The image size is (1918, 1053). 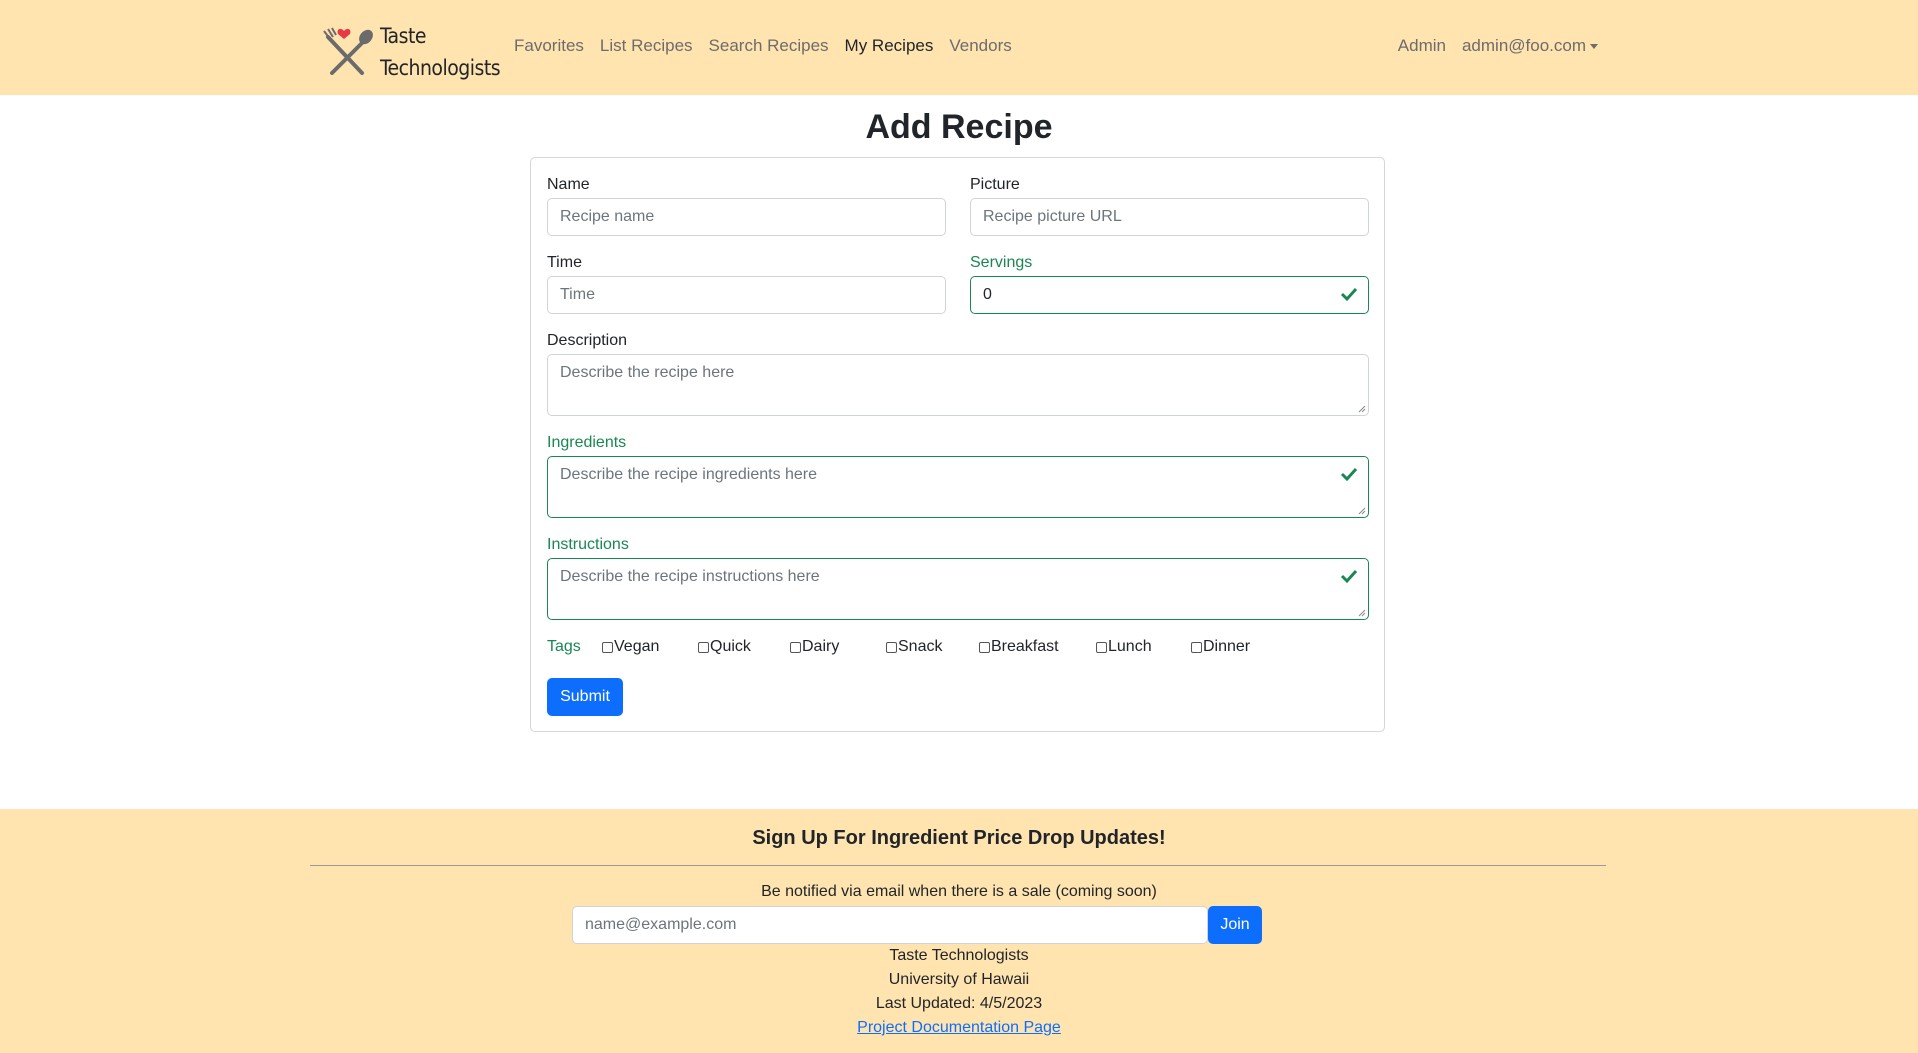 I want to click on lunch-checkbox, so click(x=1101, y=647).